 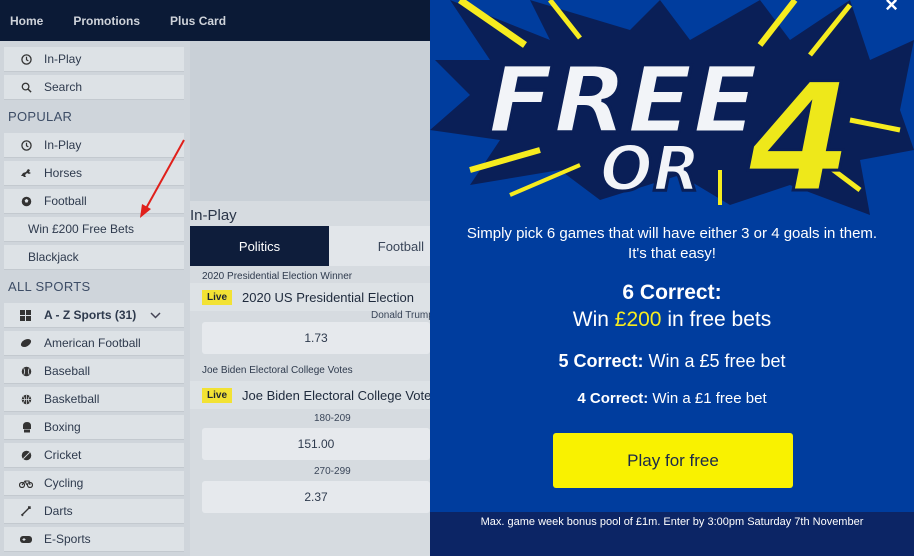 What do you see at coordinates (62, 427) in the screenshot?
I see `sidebar-item-label: Boxing` at bounding box center [62, 427].